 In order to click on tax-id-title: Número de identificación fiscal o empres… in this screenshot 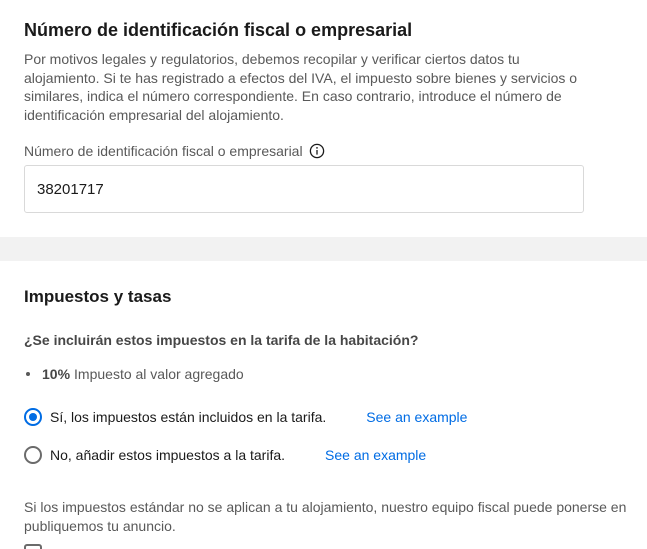, I will do `click(218, 30)`.